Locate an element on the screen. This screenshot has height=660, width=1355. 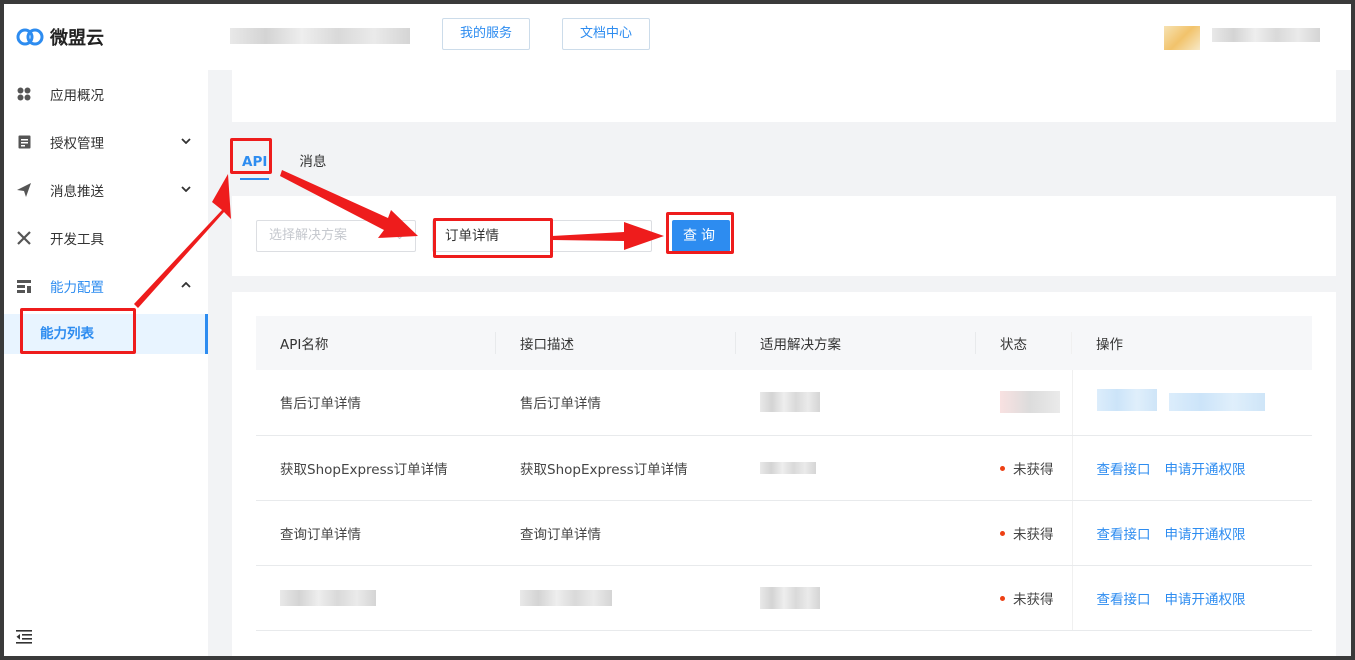
annotation-box-query-button is located at coordinates (700, 233).